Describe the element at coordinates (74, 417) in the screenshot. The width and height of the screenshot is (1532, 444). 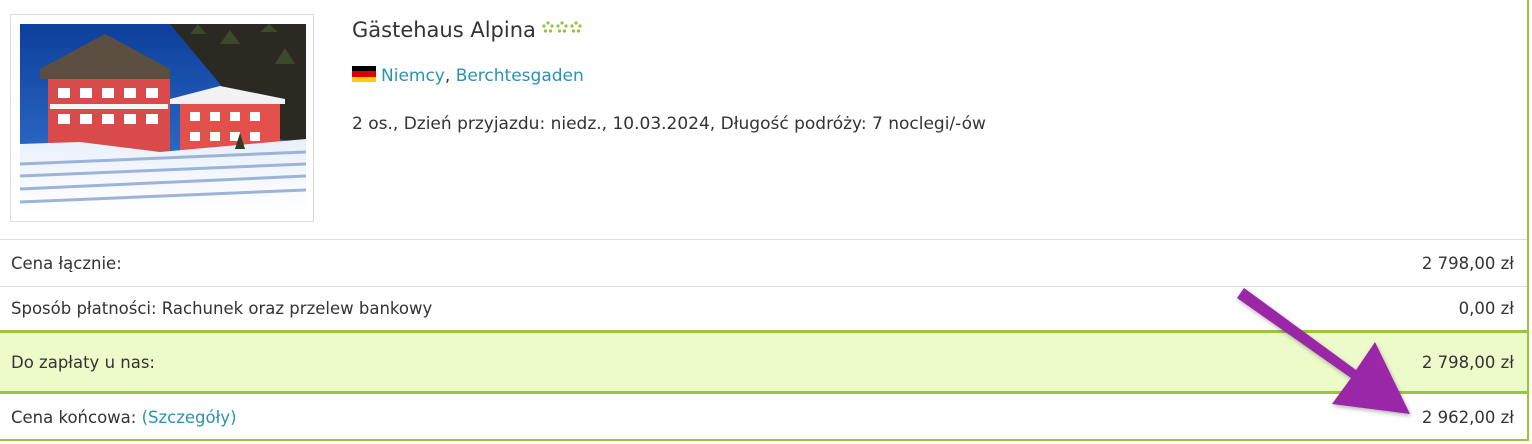
I see `final-price-label: Cena końcowa:` at that location.